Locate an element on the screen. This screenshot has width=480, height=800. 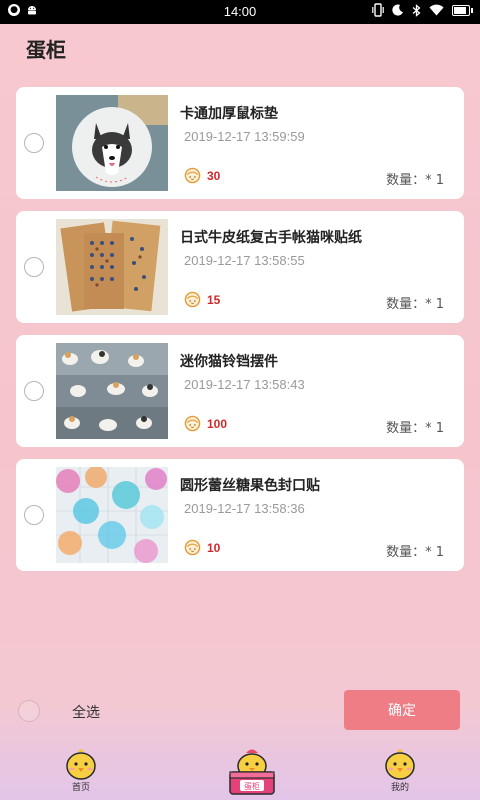
item-name: 圆形蕾丝糖果色封口贴 is located at coordinates (250, 486).